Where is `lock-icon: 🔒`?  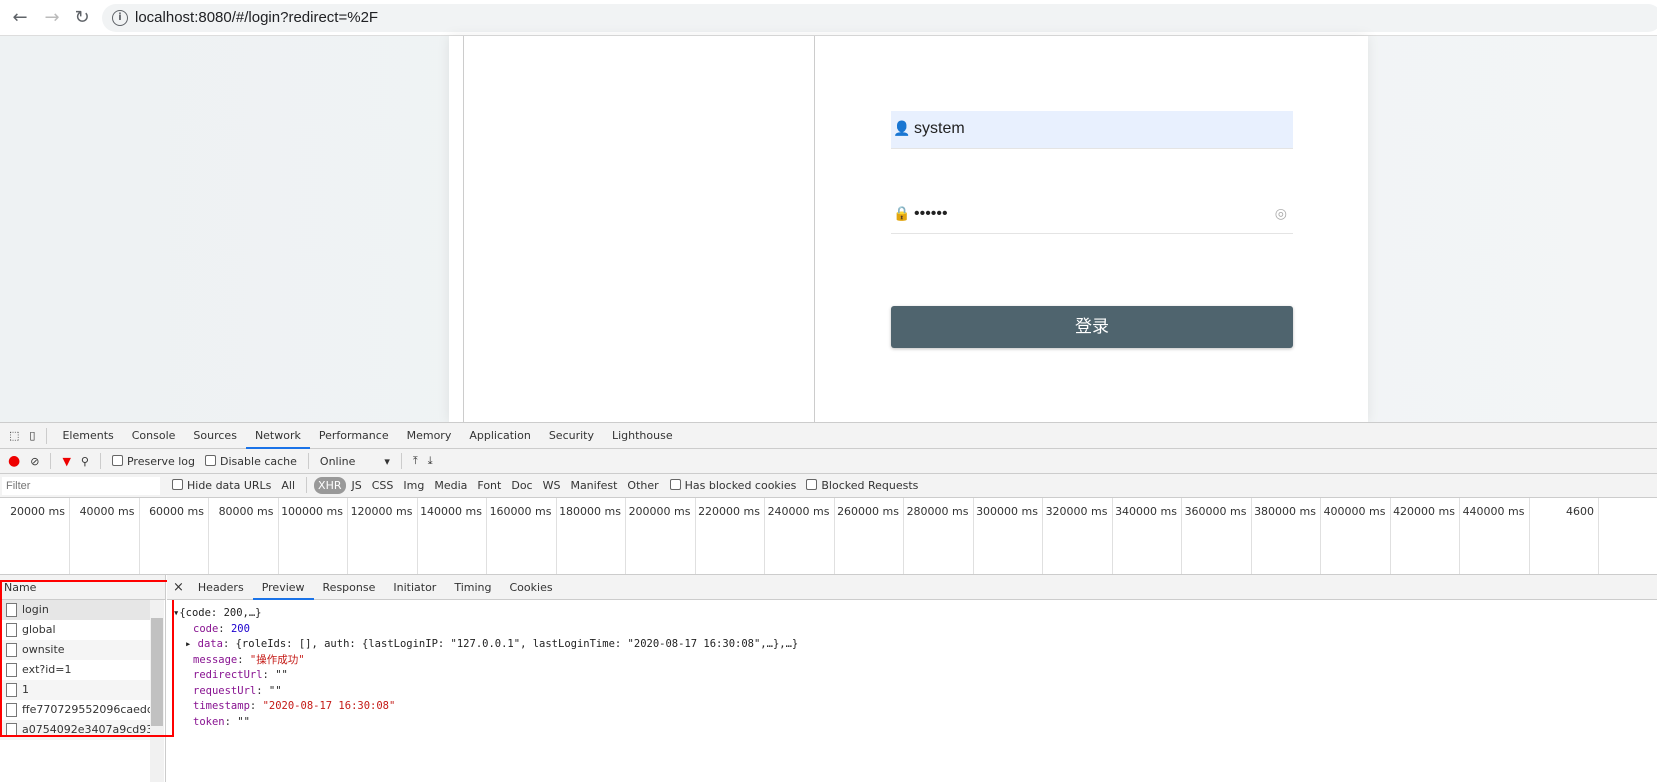 lock-icon: 🔒 is located at coordinates (902, 214).